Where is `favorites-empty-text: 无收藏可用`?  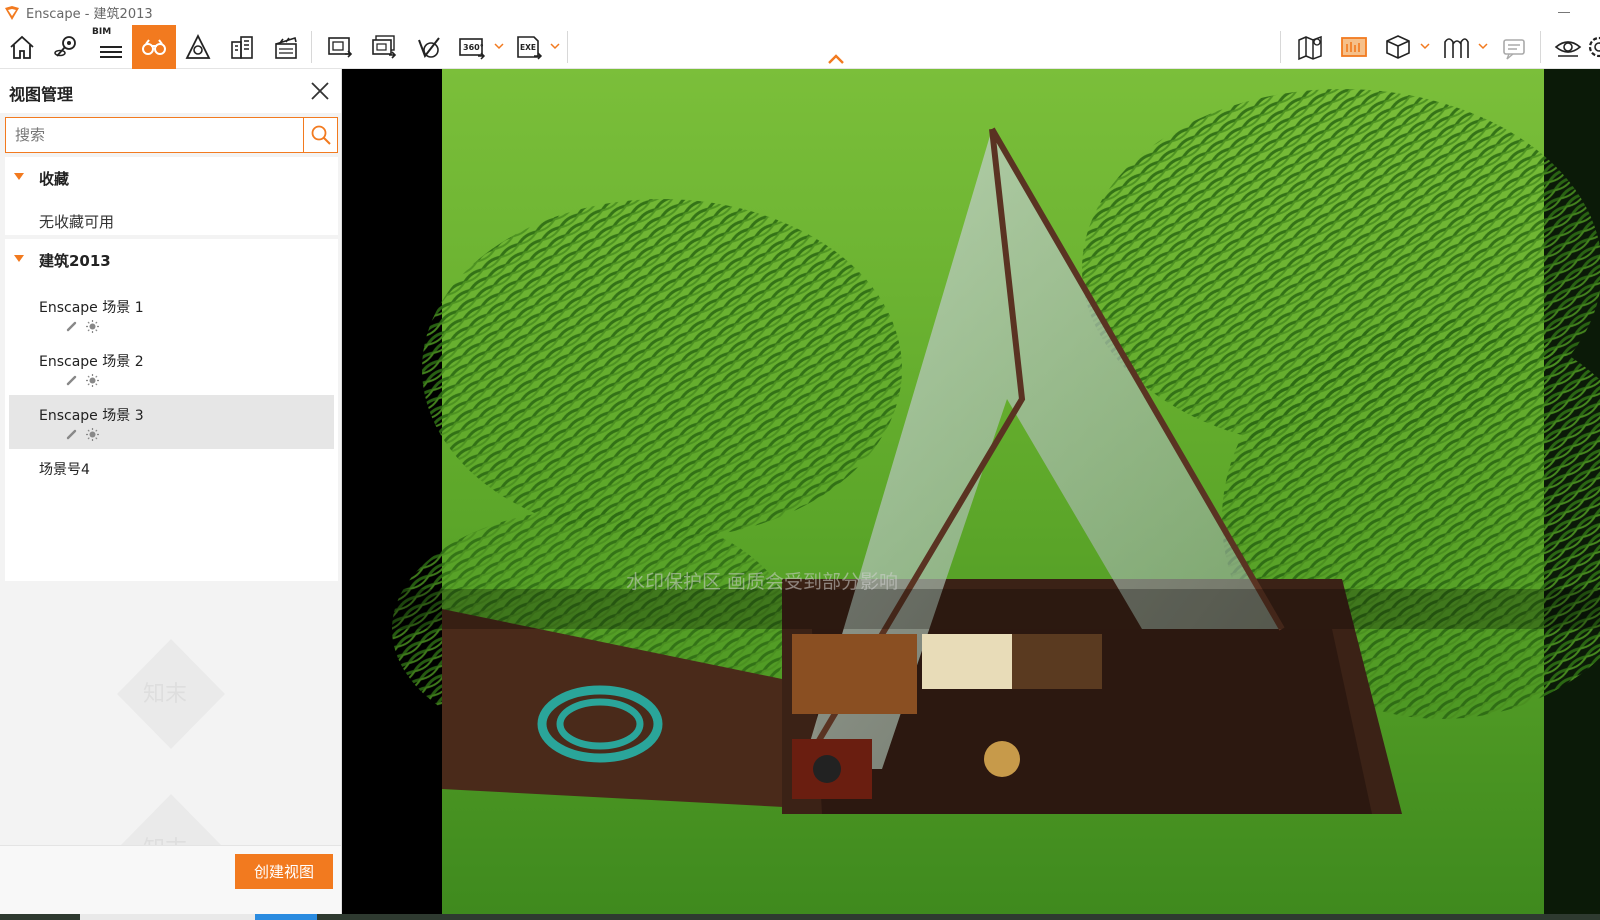 favorites-empty-text: 无收藏可用 is located at coordinates (77, 222).